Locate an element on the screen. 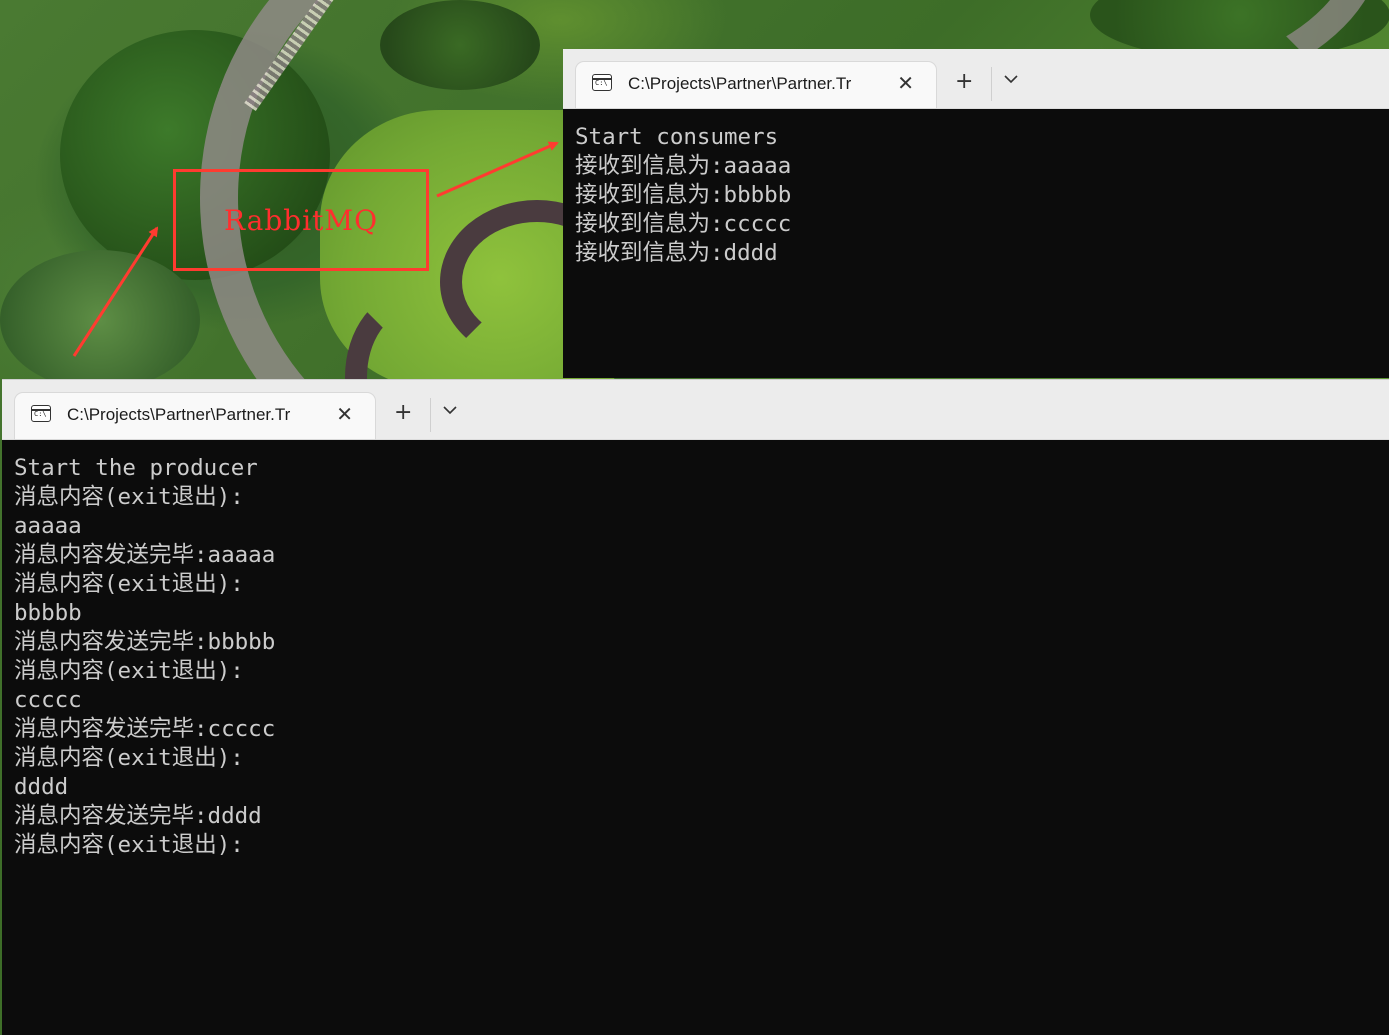 The height and width of the screenshot is (1035, 1389). console-line: Start the producer is located at coordinates (136, 468).